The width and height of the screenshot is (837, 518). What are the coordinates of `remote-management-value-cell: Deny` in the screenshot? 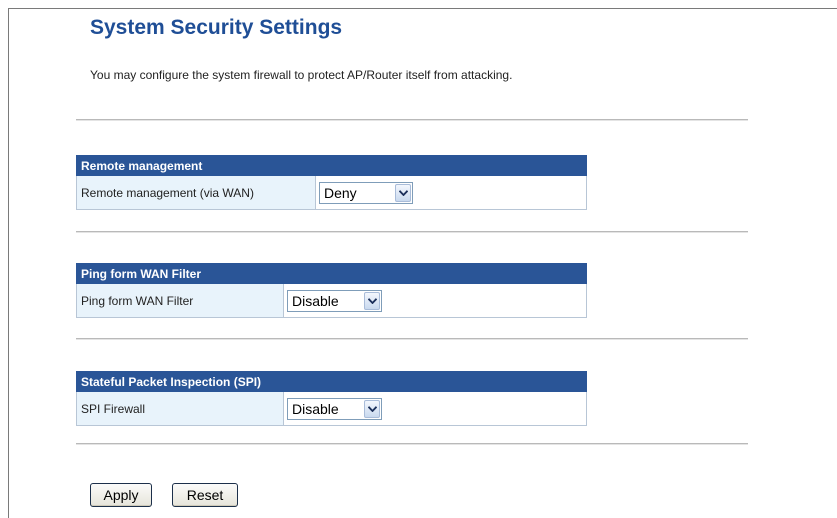 It's located at (451, 192).